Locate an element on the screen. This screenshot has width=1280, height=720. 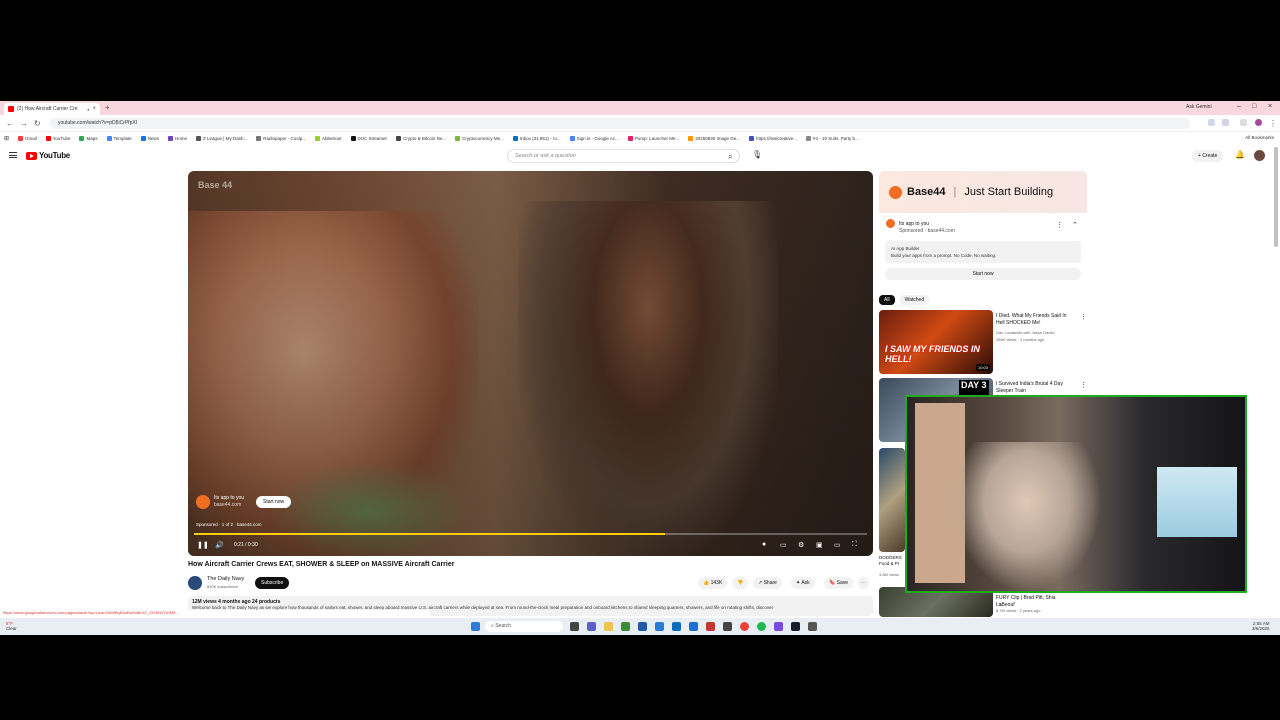
menu-kebab-icon: ⋮ is located at coordinates (1273, 123).